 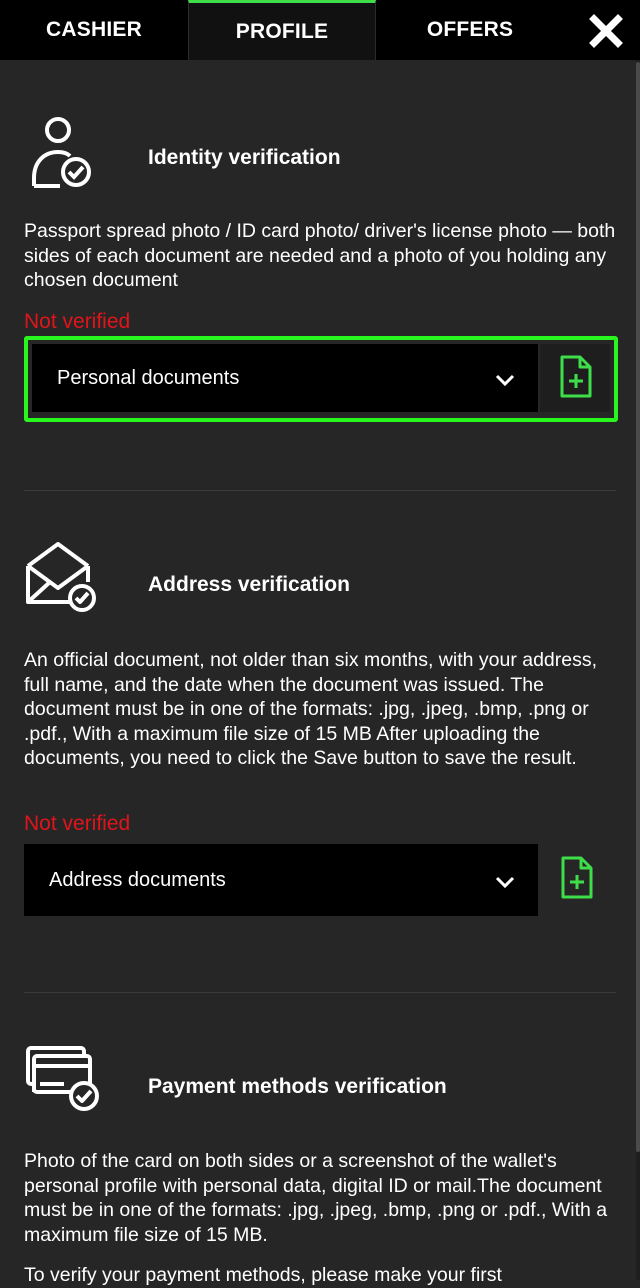 I want to click on upload-personal-document-button, so click(x=575, y=378).